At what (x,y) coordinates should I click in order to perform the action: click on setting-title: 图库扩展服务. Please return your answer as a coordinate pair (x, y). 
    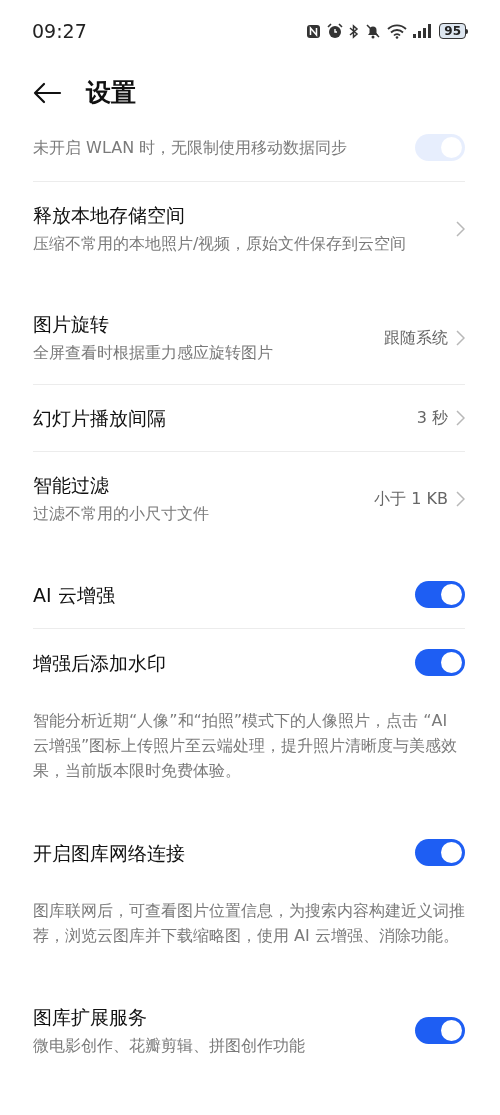
    Looking at the image, I should click on (90, 1017).